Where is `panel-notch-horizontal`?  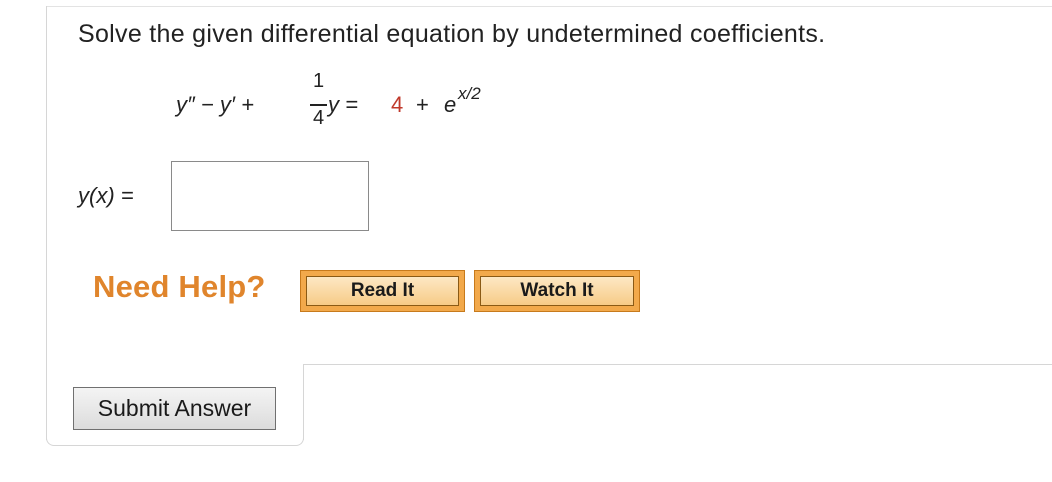
panel-notch-horizontal is located at coordinates (677, 364).